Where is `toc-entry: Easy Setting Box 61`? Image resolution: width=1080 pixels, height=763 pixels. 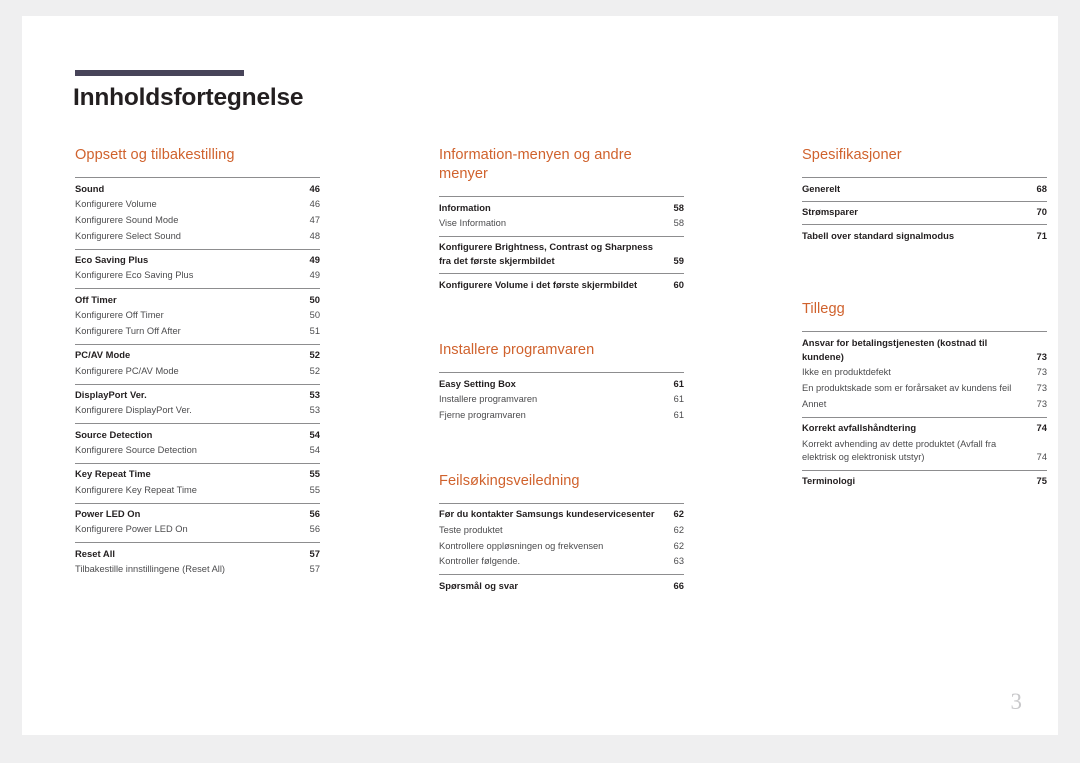 toc-entry: Easy Setting Box 61 is located at coordinates (561, 384).